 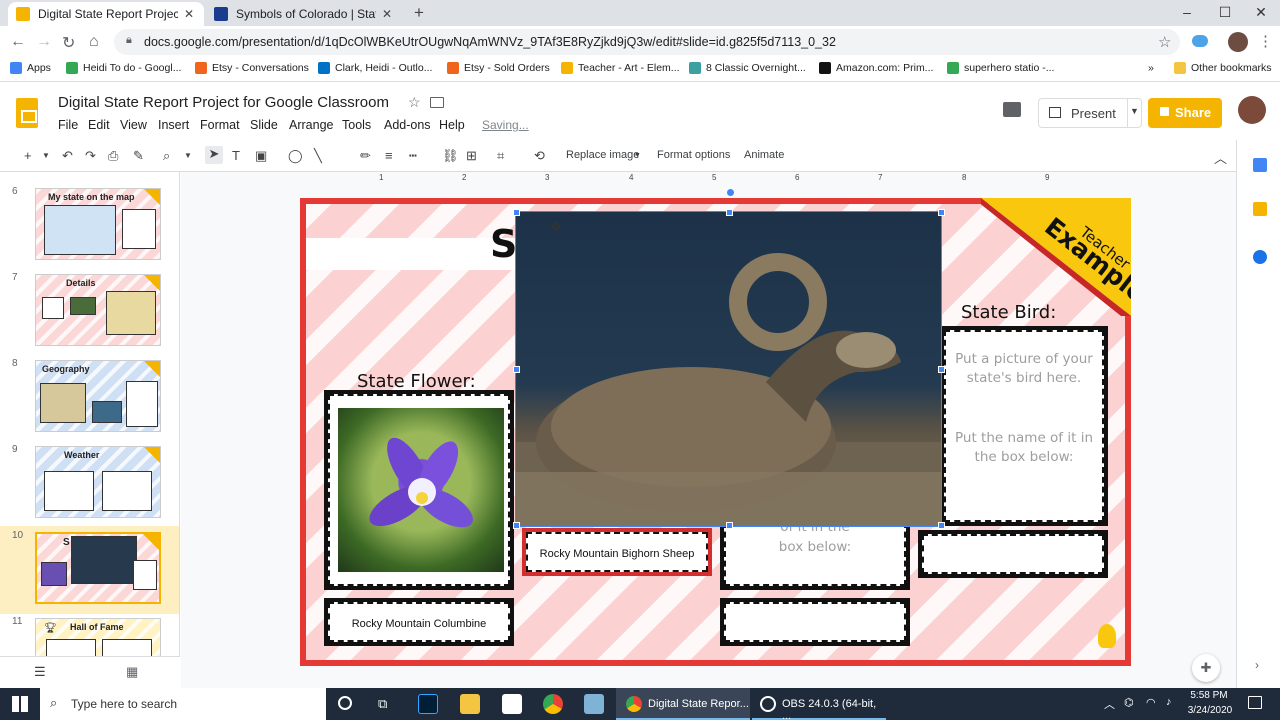 What do you see at coordinates (264, 125) in the screenshot?
I see `menu-slide: Slide` at bounding box center [264, 125].